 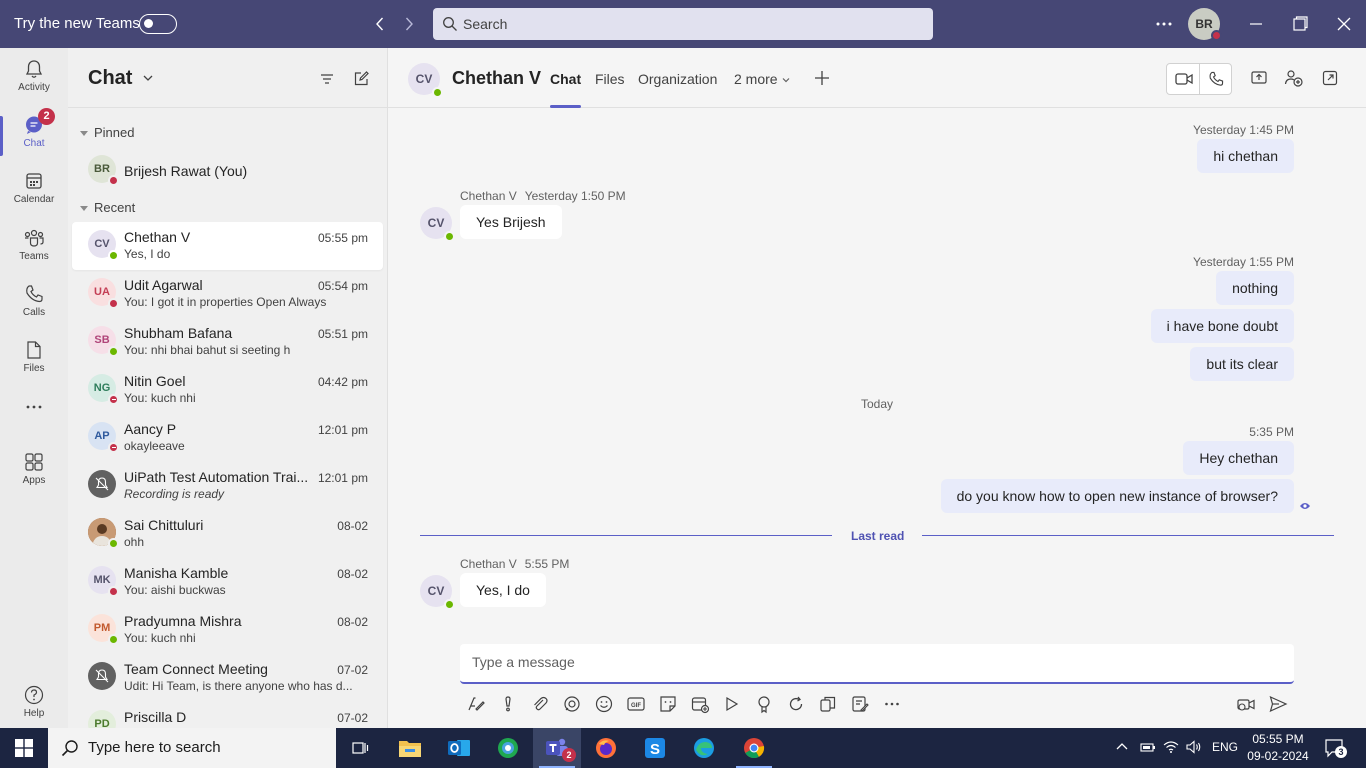 What do you see at coordinates (360, 748) in the screenshot?
I see `task-view-icon` at bounding box center [360, 748].